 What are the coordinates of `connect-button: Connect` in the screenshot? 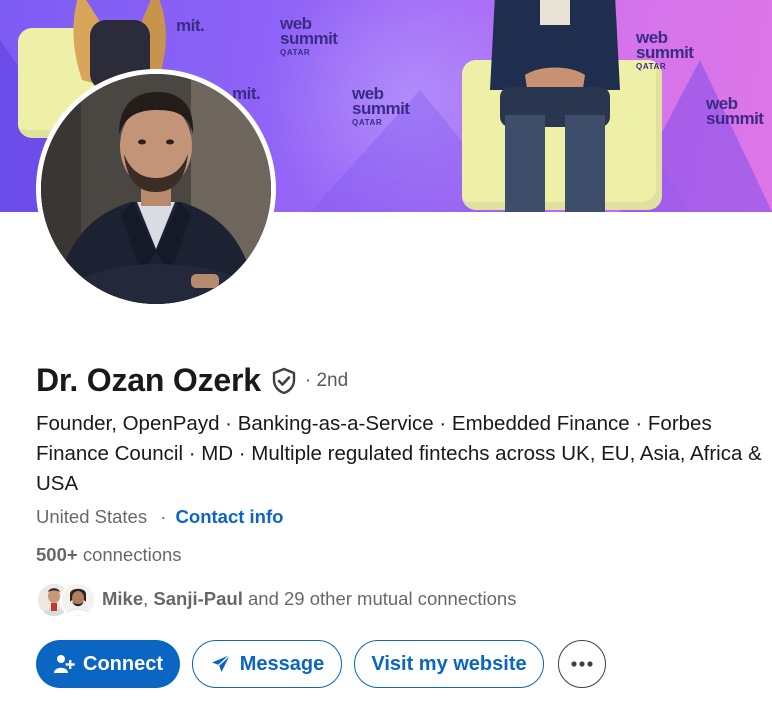 It's located at (108, 664).